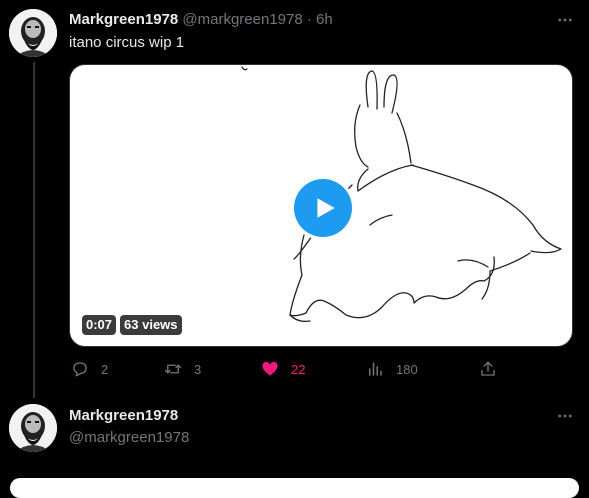 The image size is (589, 498). I want to click on play-button, so click(323, 208).